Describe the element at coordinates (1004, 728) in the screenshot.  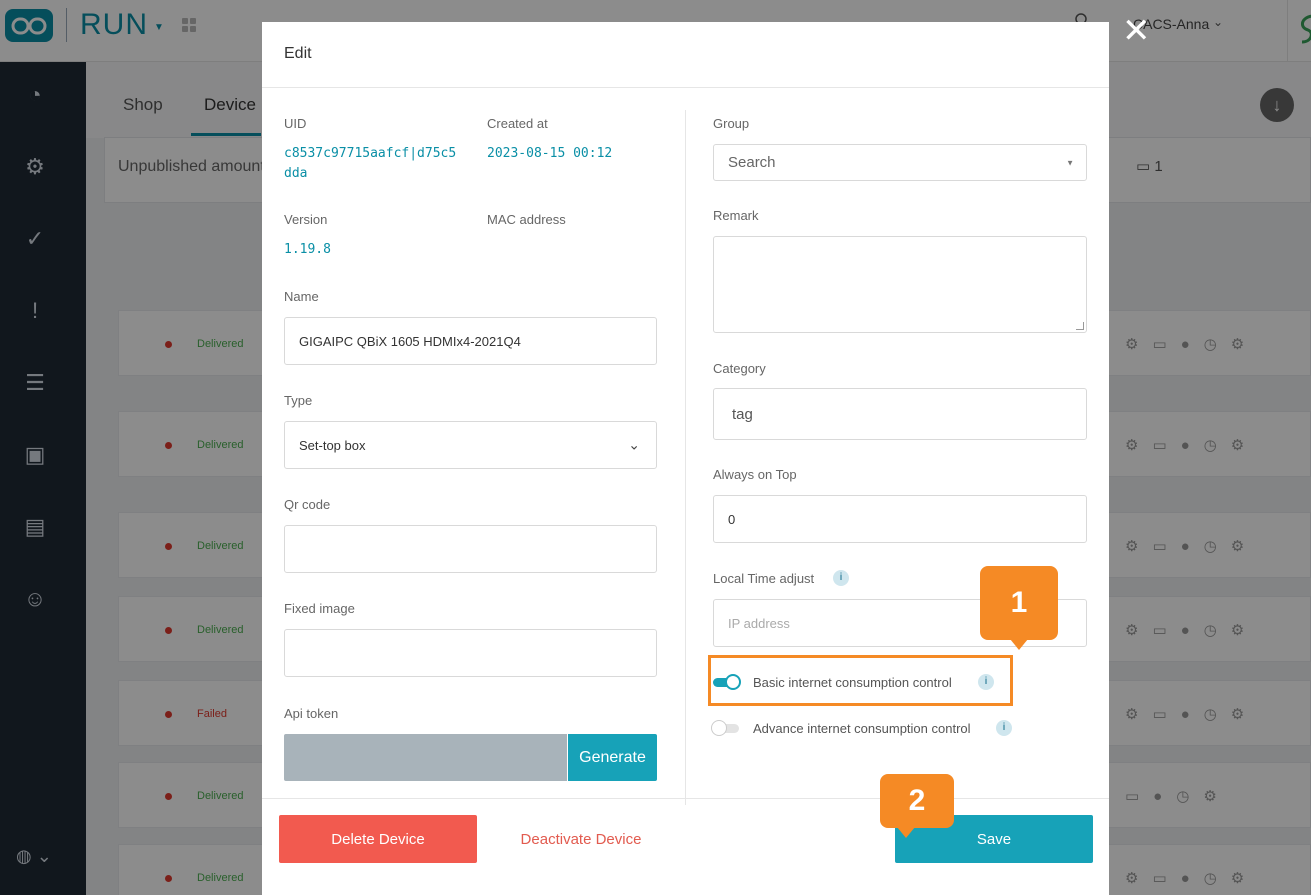
I see `advance-internet-info-icon: i` at that location.